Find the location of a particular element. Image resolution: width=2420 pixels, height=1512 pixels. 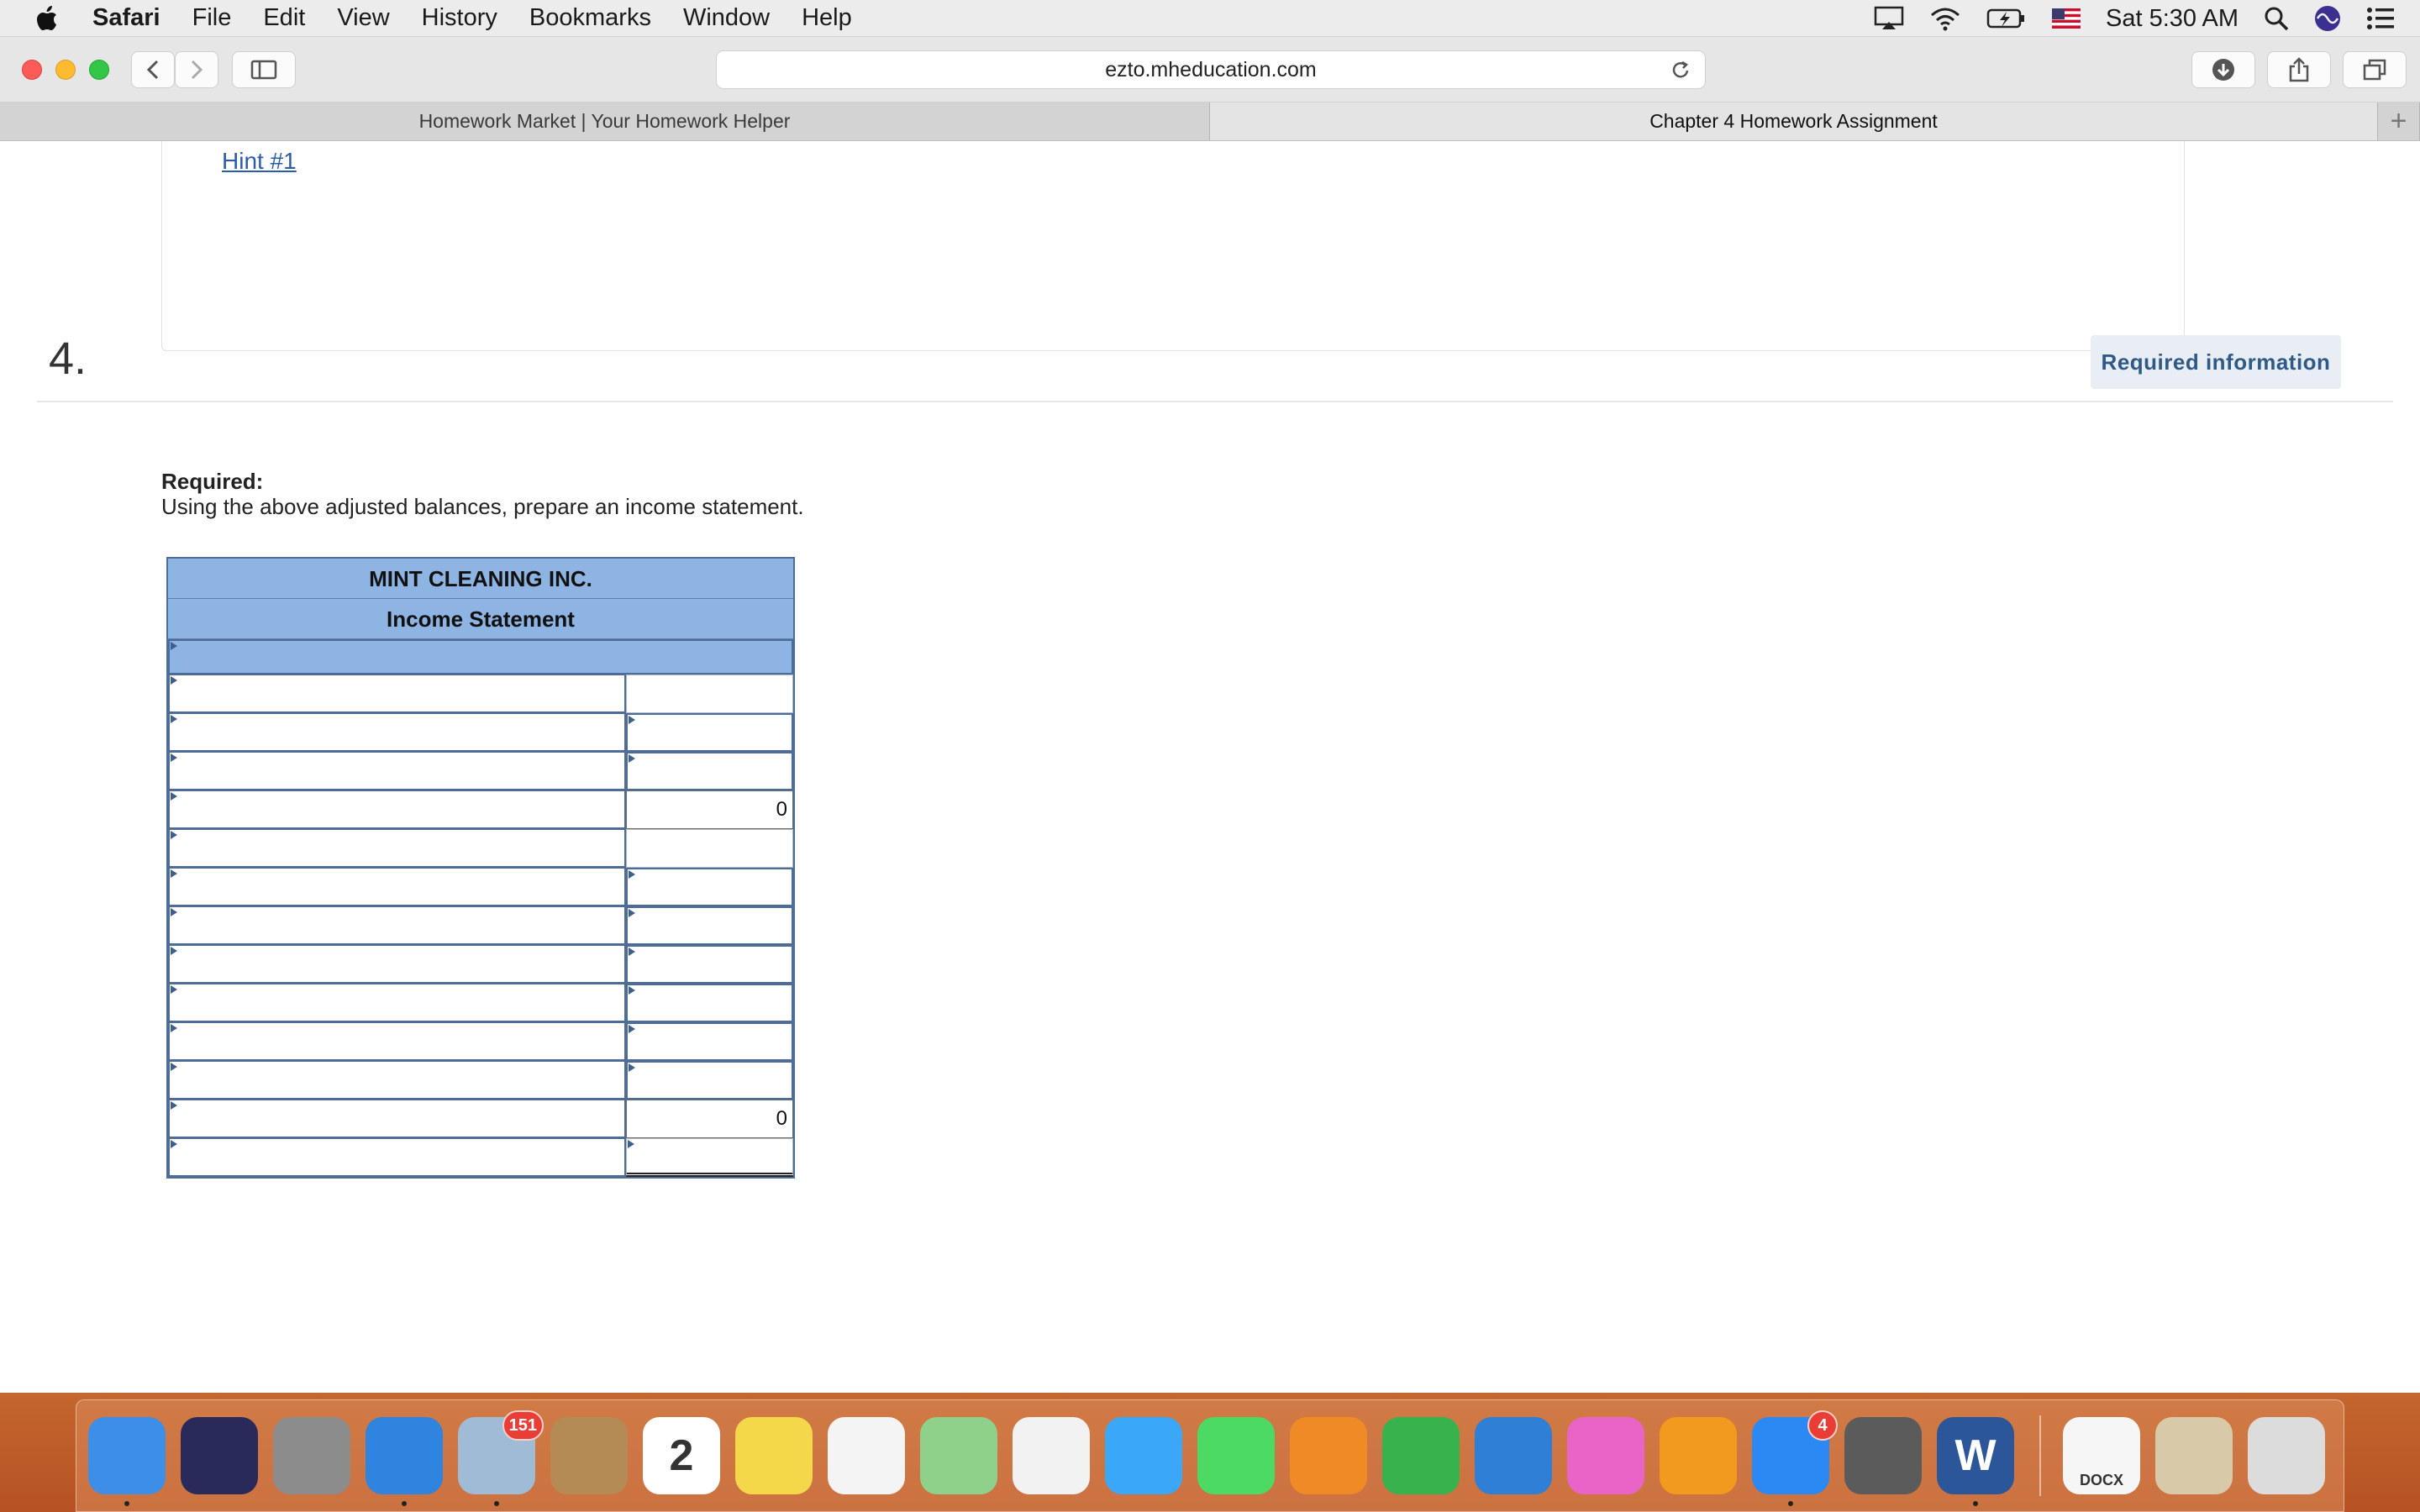

us-flag-input-icon is located at coordinates (2066, 18).